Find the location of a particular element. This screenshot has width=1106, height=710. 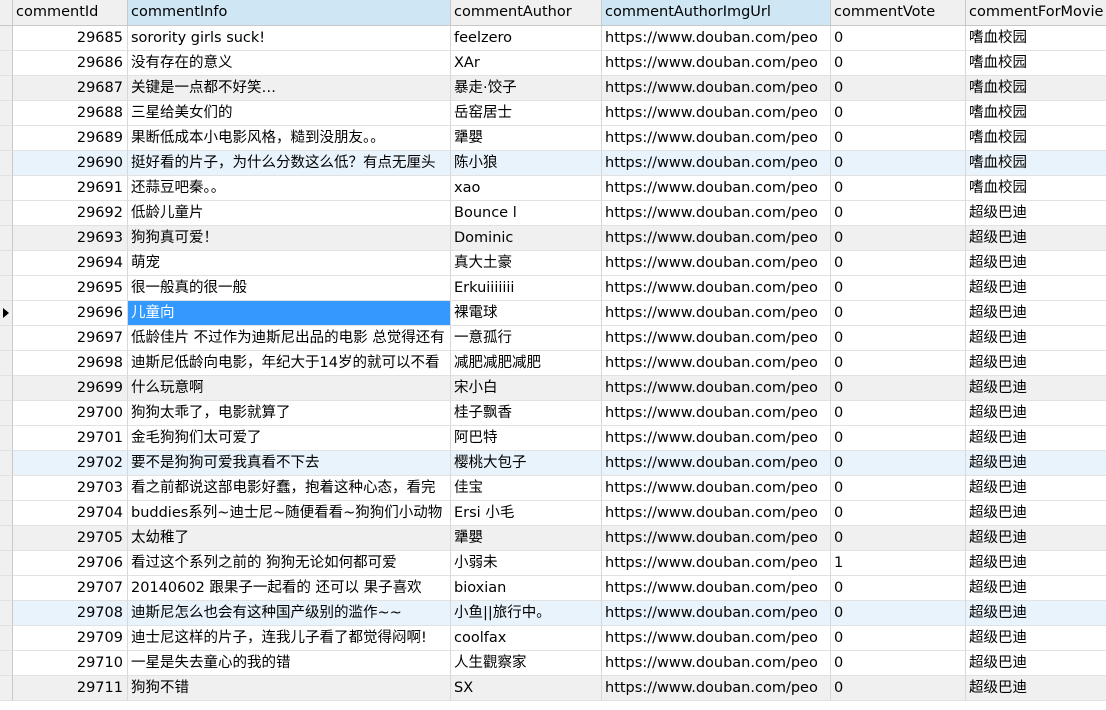

cell-commentAuthor: Ersi 小毛 is located at coordinates (526, 513).